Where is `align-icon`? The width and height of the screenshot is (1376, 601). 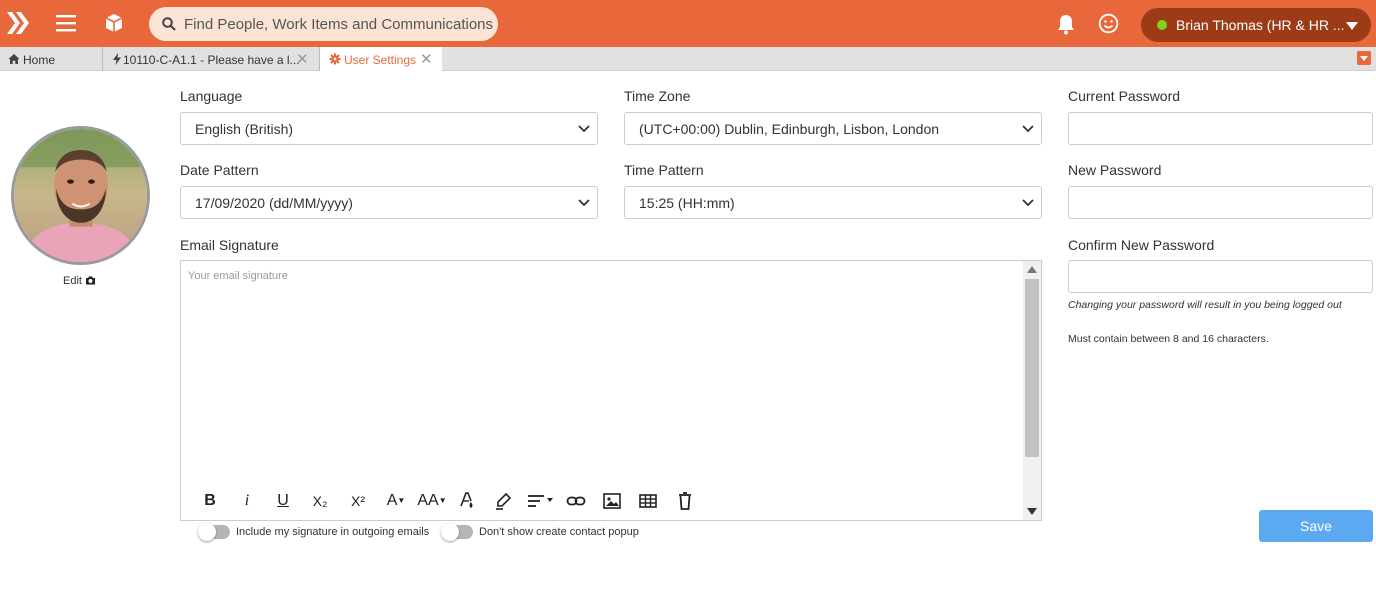 align-icon is located at coordinates (540, 501).